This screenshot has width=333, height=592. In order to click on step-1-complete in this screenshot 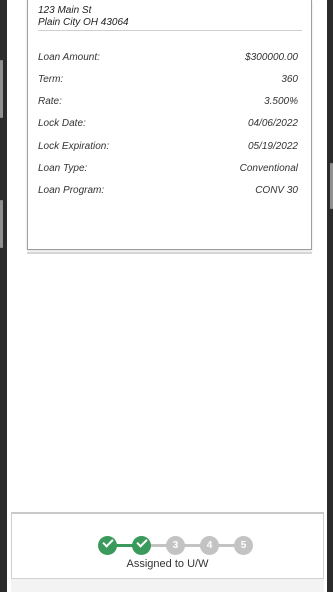, I will do `click(107, 545)`.